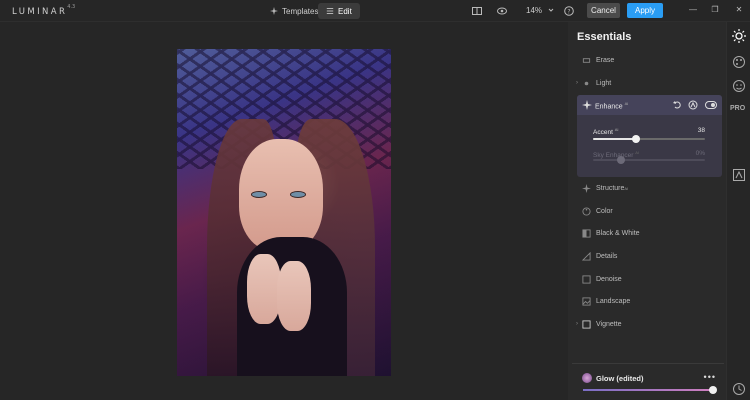  Describe the element at coordinates (586, 83) in the screenshot. I see `sun-icon` at that location.